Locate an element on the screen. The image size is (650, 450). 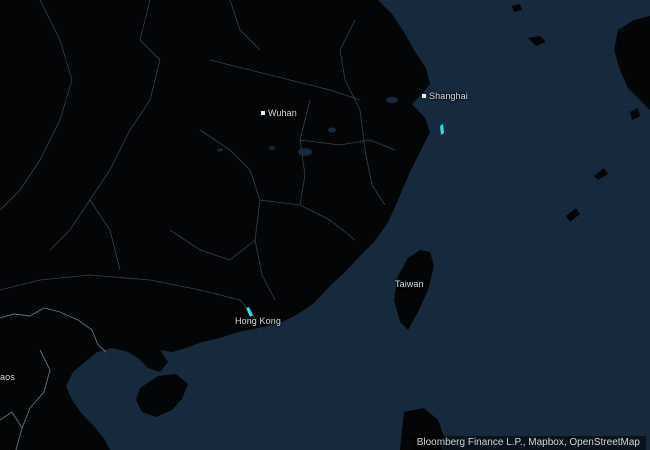
map-label-hong-kong: Hong Kong is located at coordinates (258, 321).